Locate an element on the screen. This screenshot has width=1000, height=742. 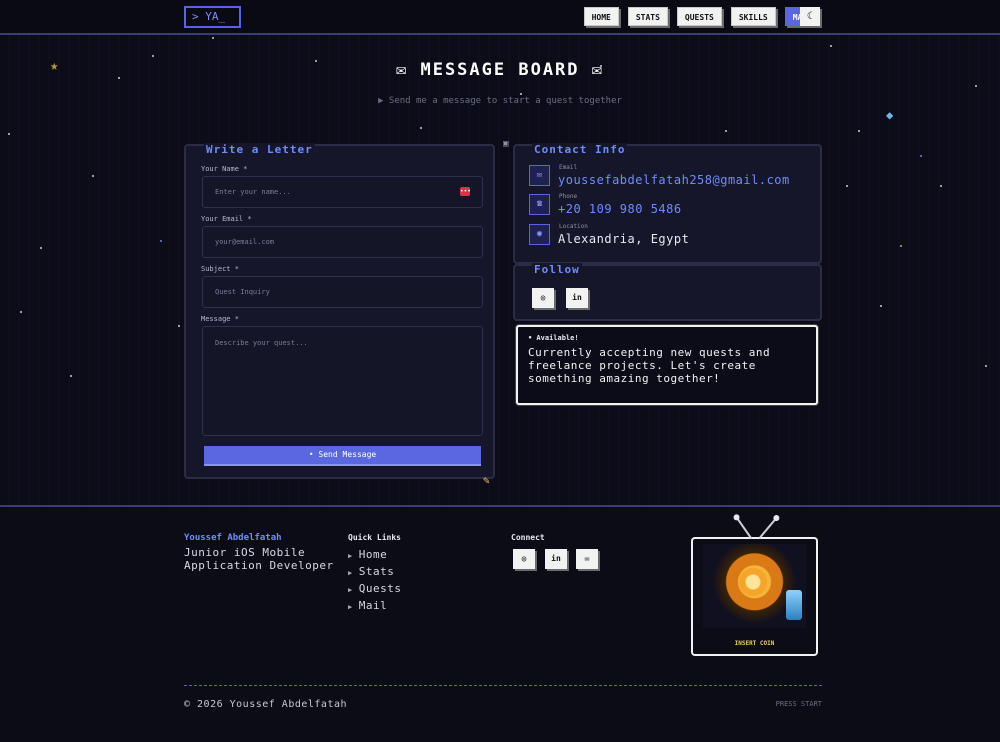
email-input: your@email.com is located at coordinates (342, 242).